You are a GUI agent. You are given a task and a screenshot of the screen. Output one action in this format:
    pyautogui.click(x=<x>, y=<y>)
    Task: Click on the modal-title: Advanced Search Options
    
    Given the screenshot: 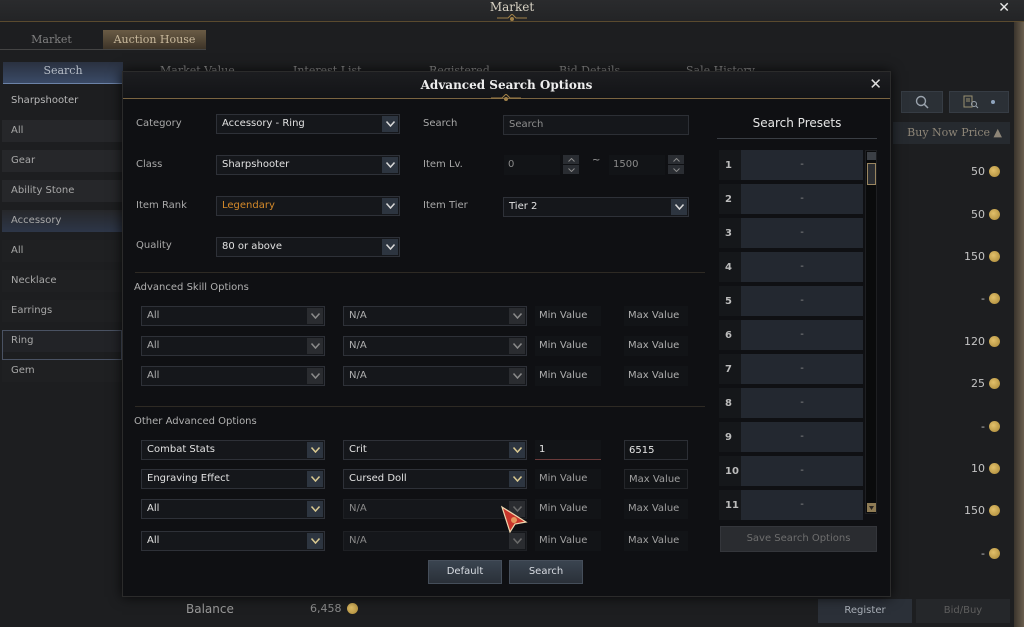 What is the action you would take?
    pyautogui.click(x=506, y=85)
    